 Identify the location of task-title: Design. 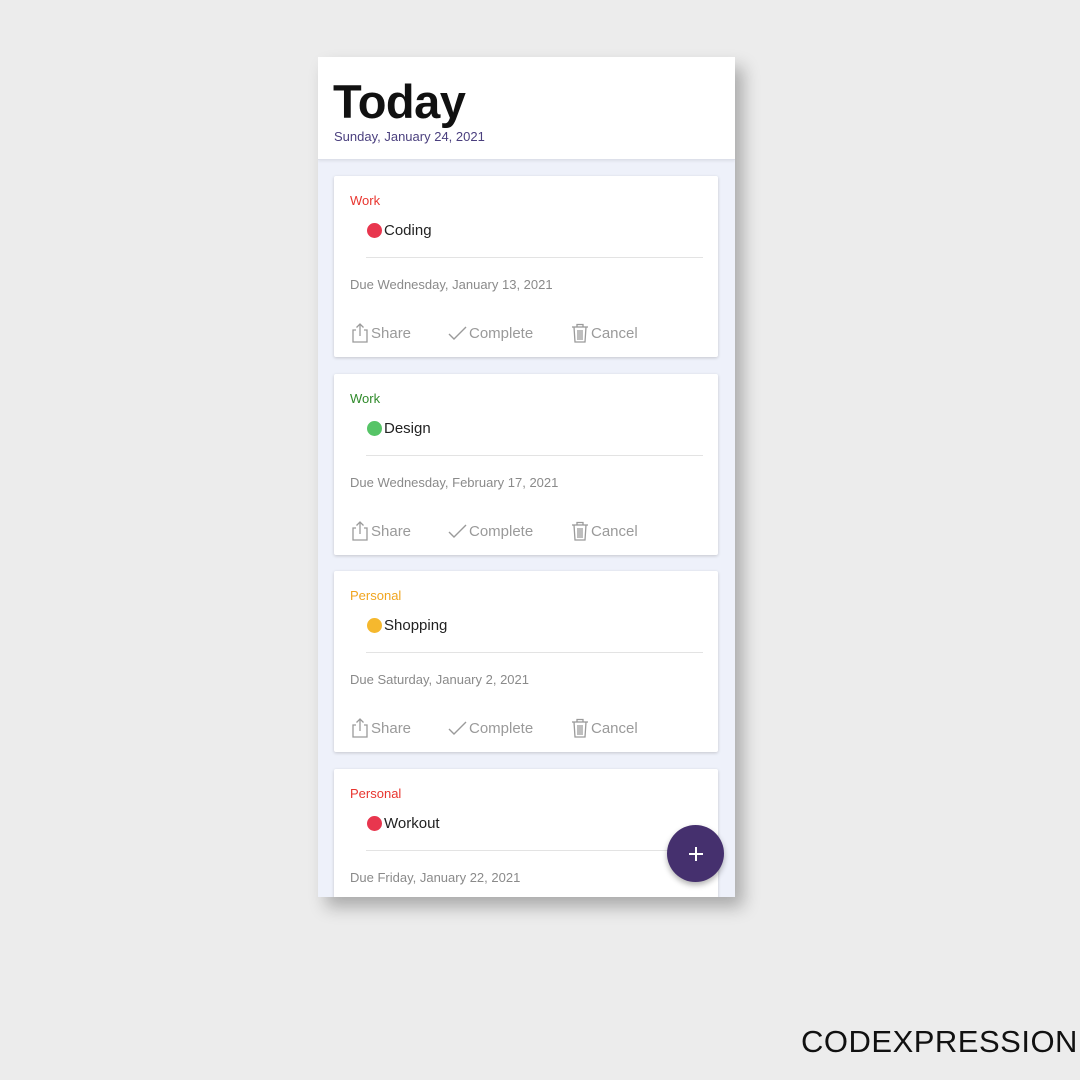
(399, 428).